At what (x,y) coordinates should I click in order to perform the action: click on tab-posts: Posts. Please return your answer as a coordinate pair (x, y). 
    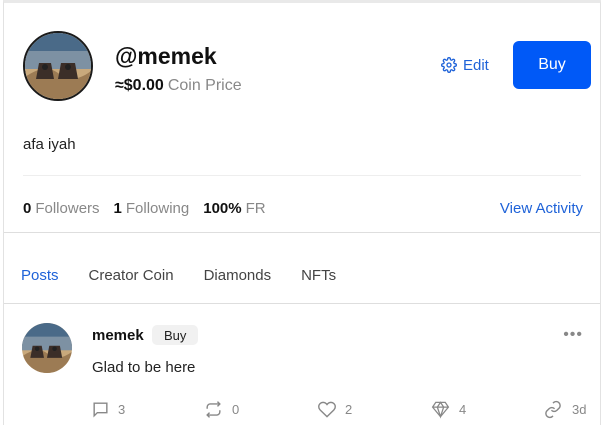
    Looking at the image, I should click on (40, 275).